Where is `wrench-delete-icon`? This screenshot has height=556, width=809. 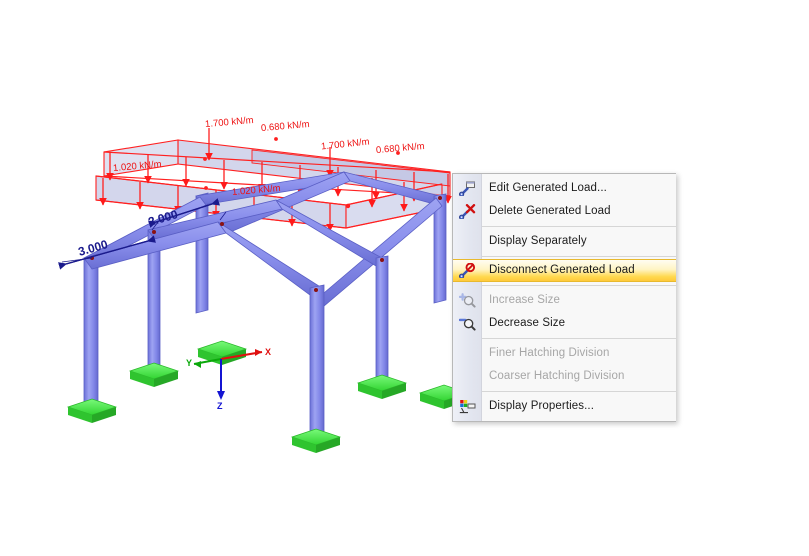 wrench-delete-icon is located at coordinates (467, 211).